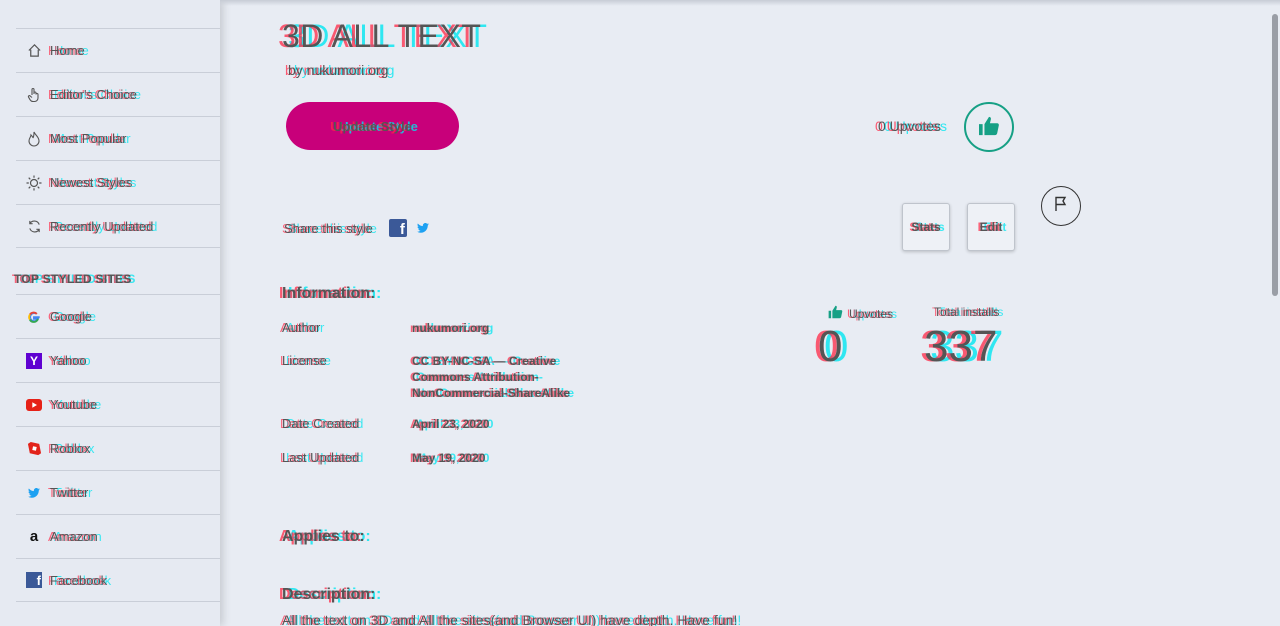  Describe the element at coordinates (67, 50) in the screenshot. I see `sidebar-item-label: Home` at that location.